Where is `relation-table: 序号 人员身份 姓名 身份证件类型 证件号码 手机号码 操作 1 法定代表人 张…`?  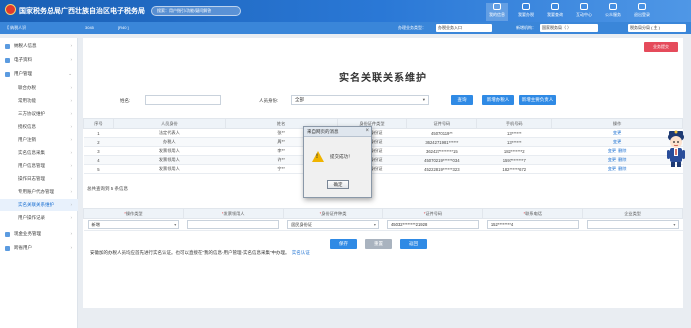
relation-table: 序号 人员身份 姓名 身份证件类型 证件号码 手机号码 操作 1 法定代表人 张… is located at coordinates (383, 146).